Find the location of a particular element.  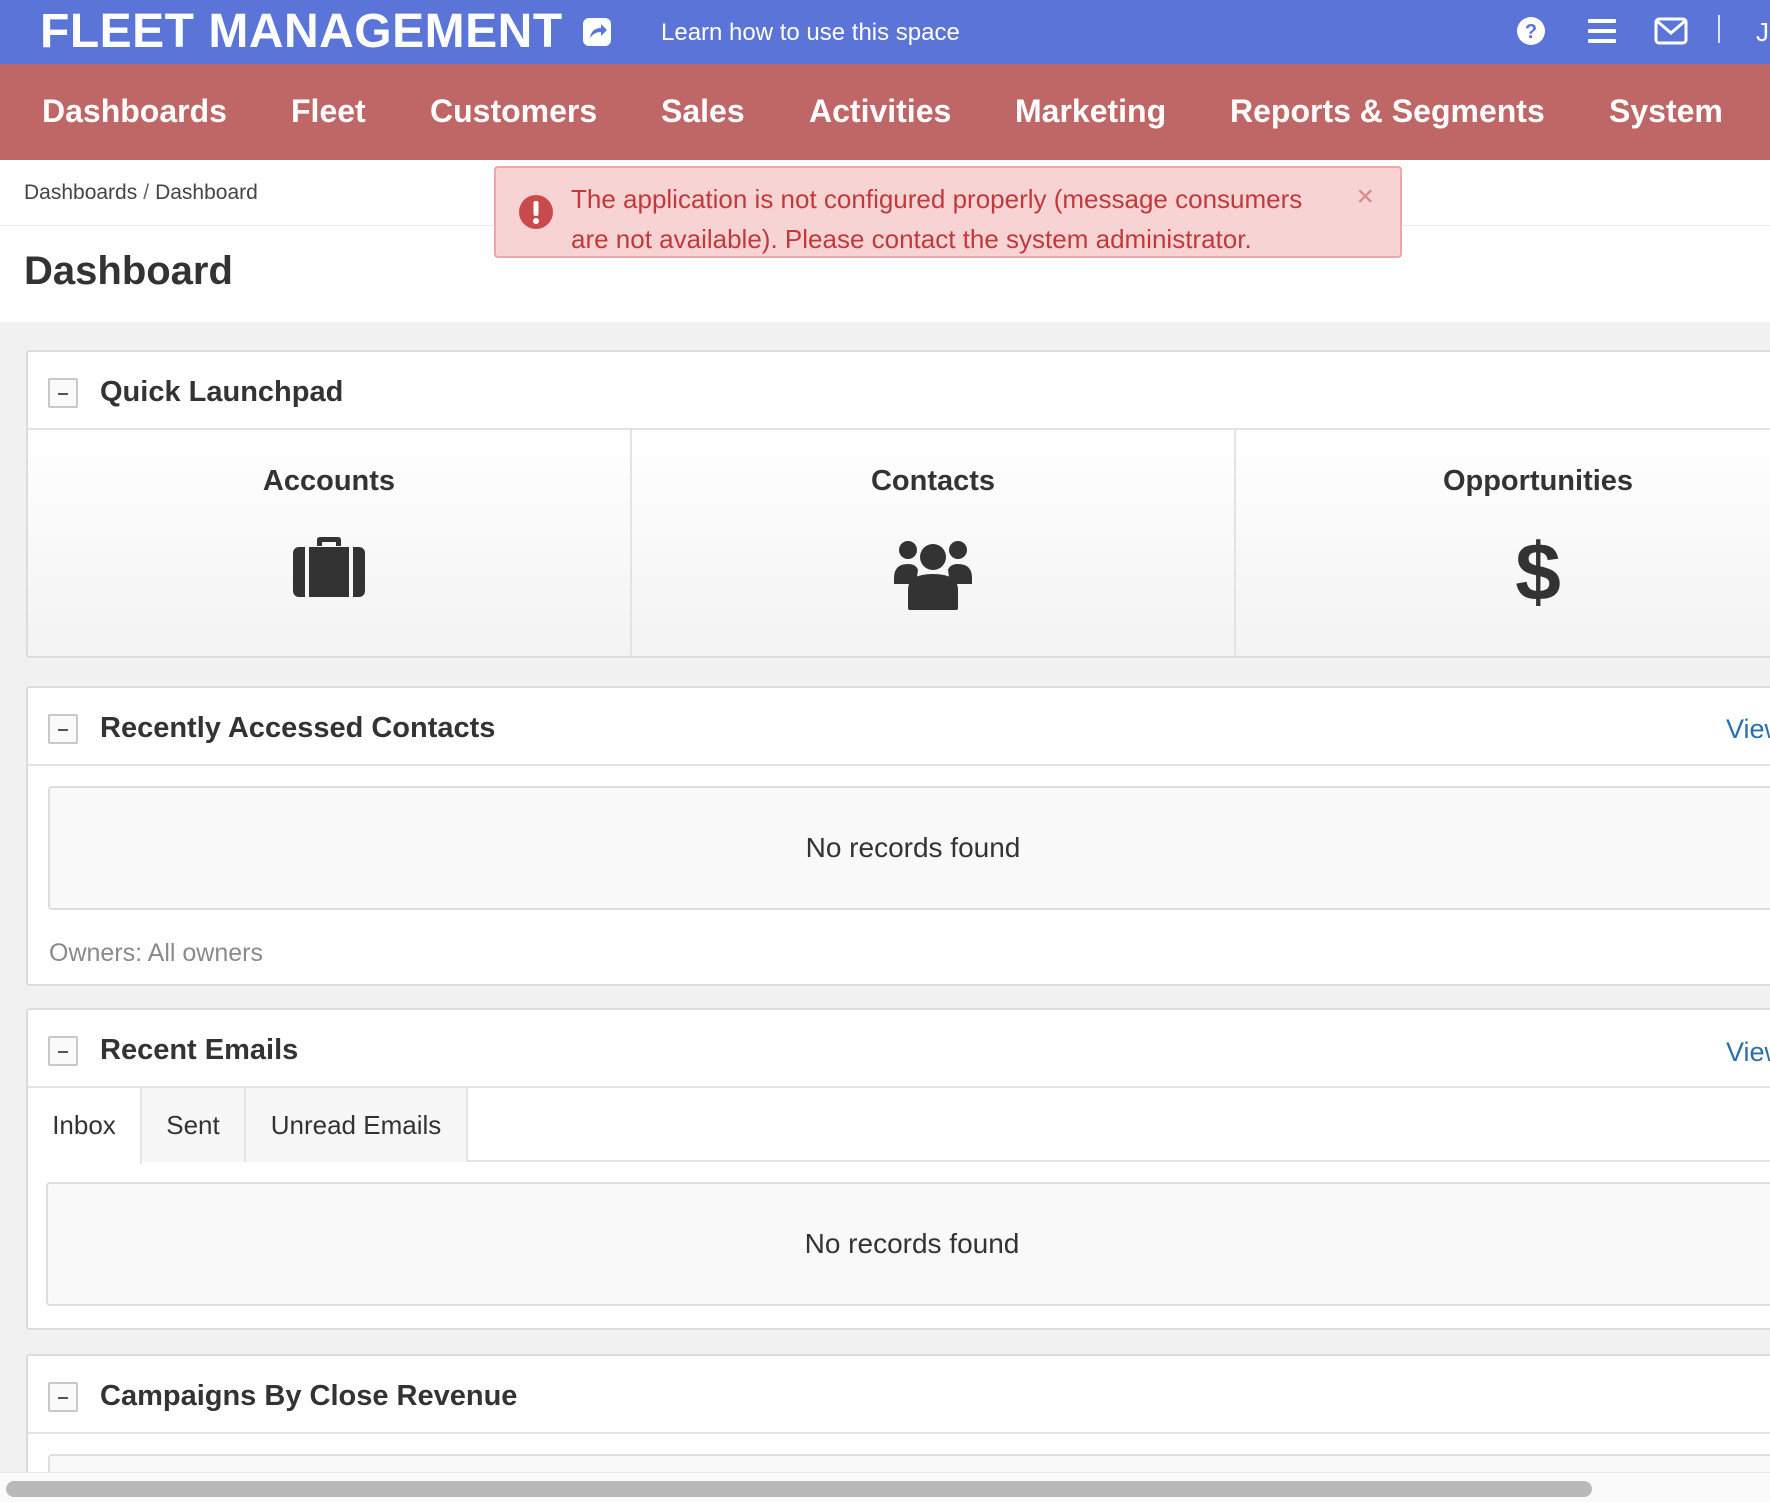

widget-title: Recently Accessed Contacts is located at coordinates (298, 728).